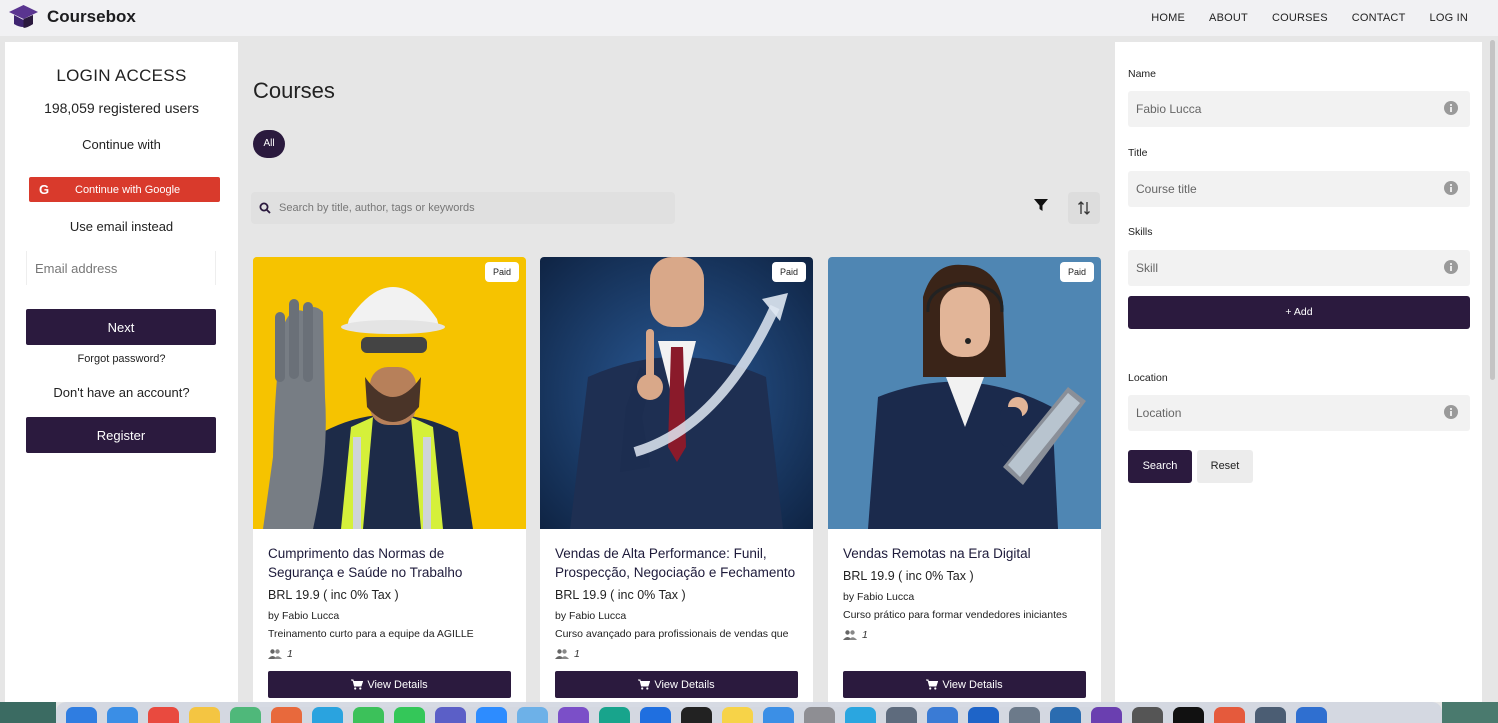 The width and height of the screenshot is (1498, 723). What do you see at coordinates (121, 268) in the screenshot?
I see `email-field` at bounding box center [121, 268].